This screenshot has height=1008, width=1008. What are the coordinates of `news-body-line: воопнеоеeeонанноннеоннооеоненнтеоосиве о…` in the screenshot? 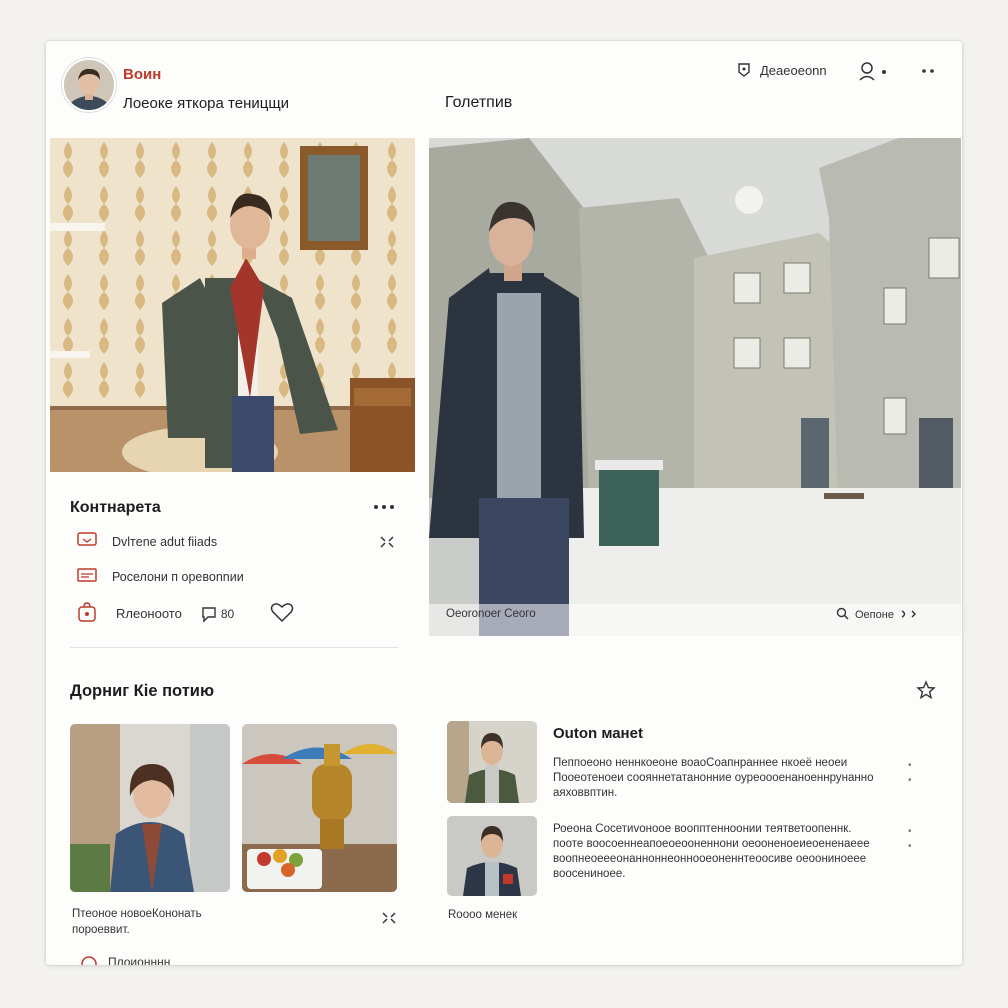 It's located at (710, 859).